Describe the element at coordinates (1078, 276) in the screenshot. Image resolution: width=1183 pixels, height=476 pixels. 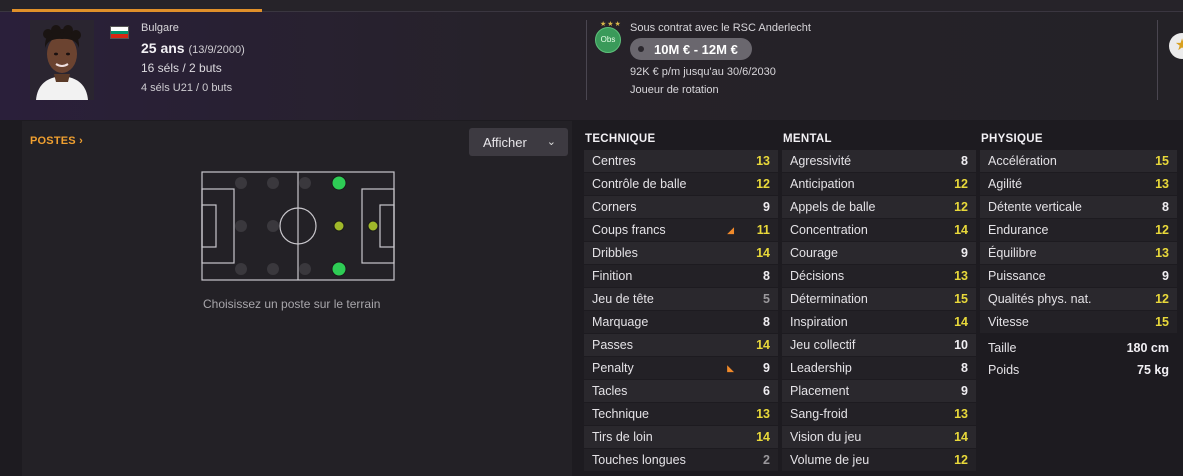
I see `physique-attr-row: Puissance 9` at that location.